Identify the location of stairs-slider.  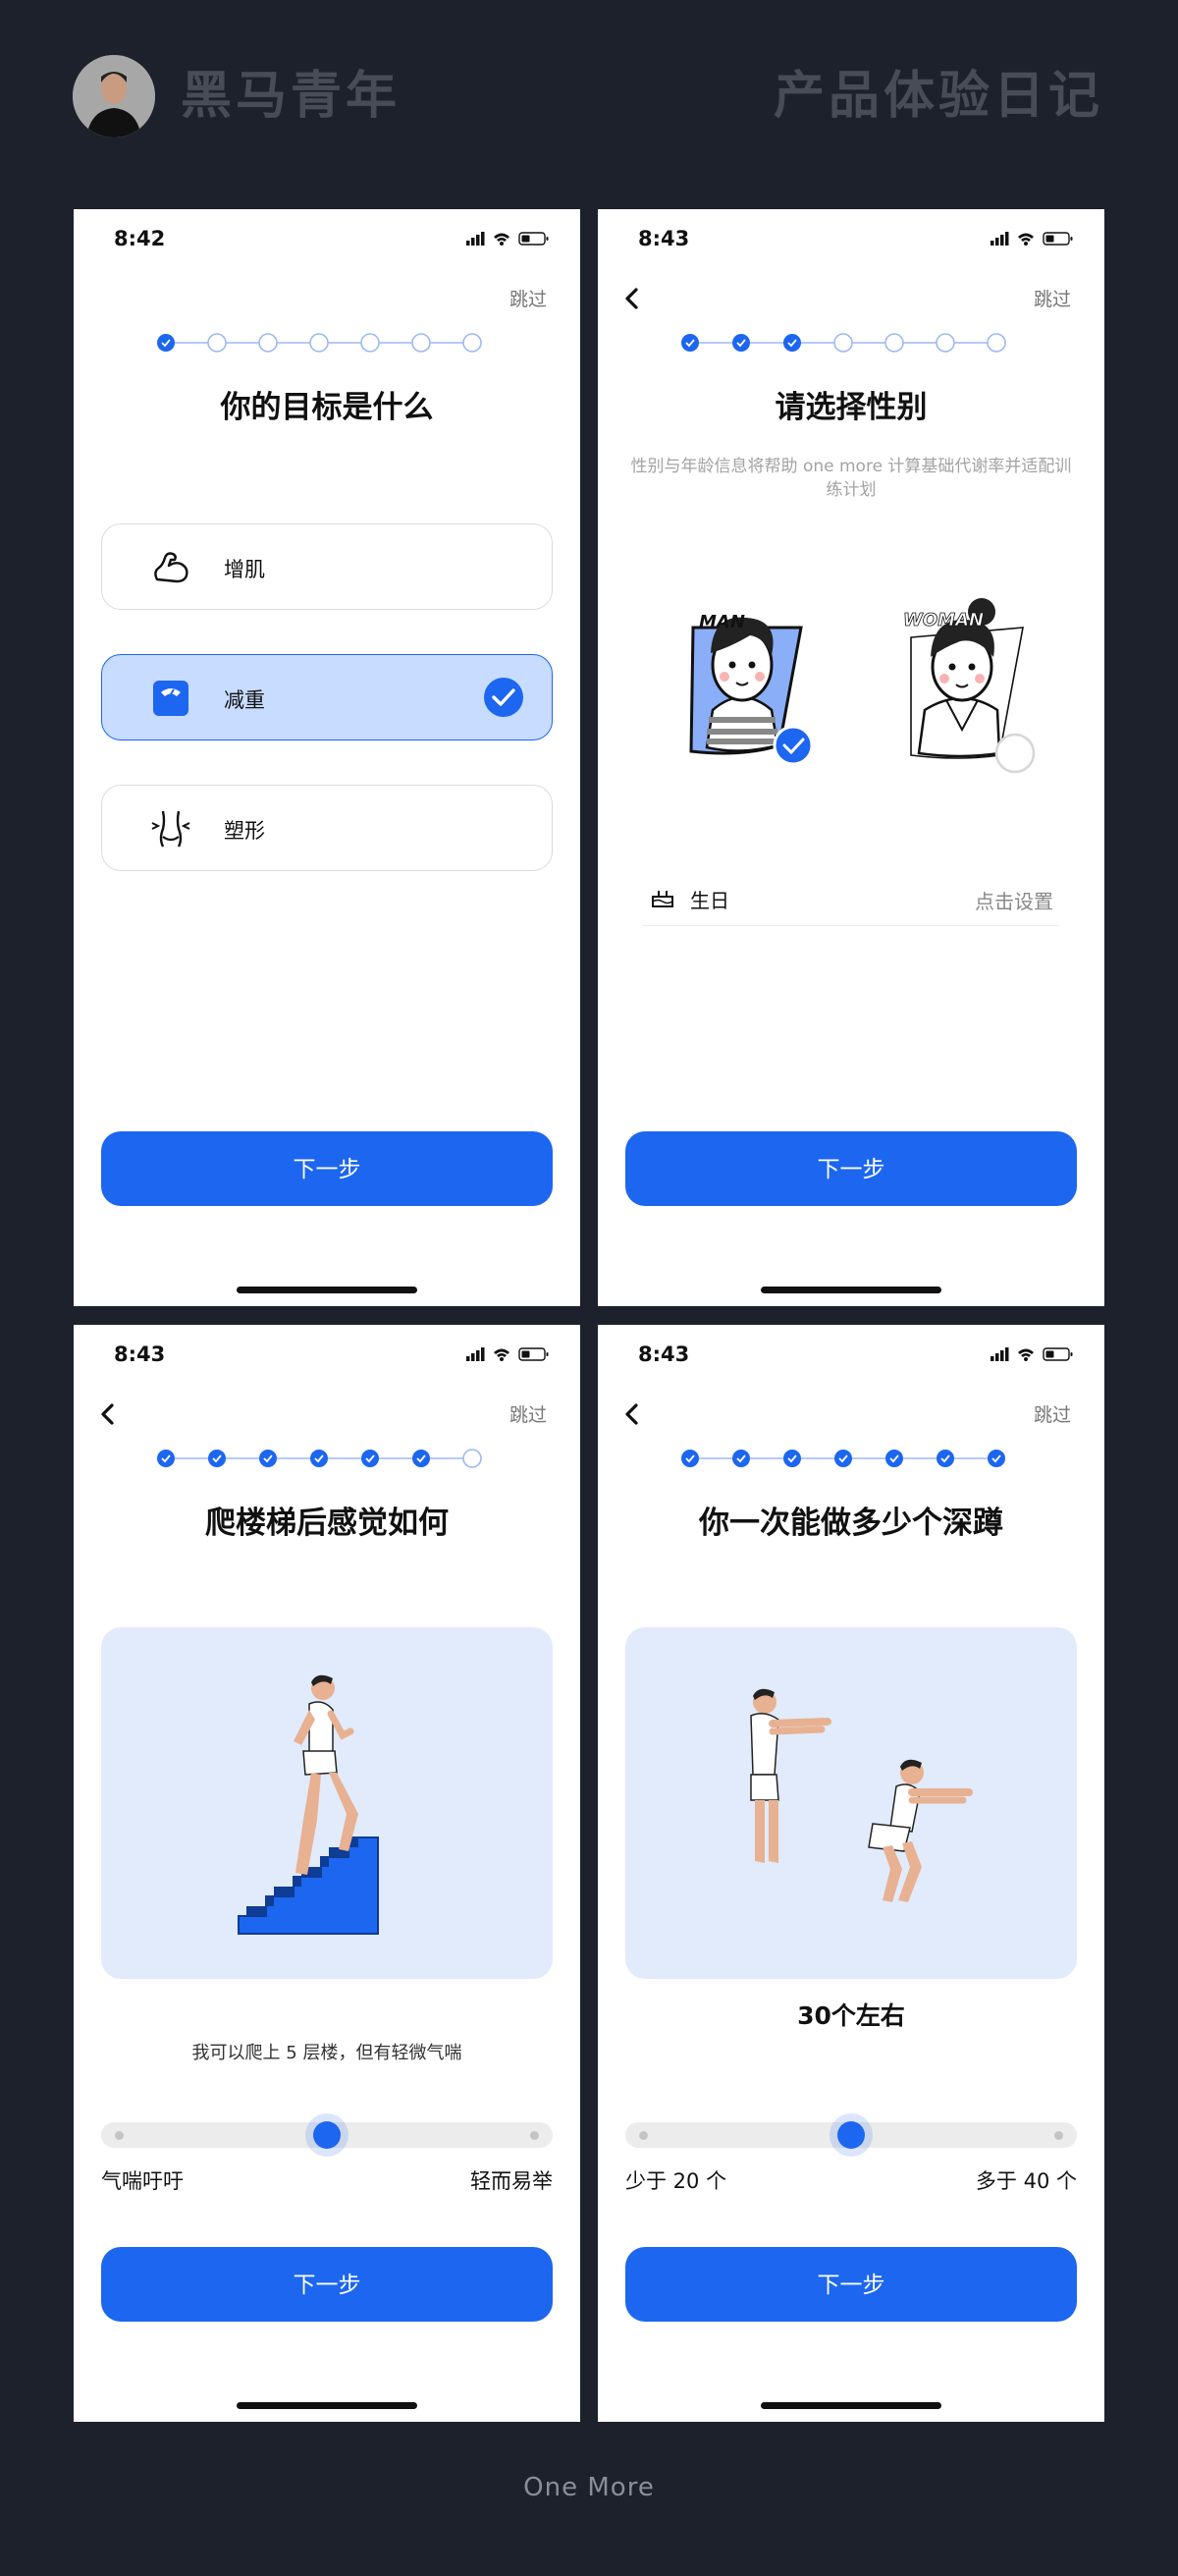
(327, 2135).